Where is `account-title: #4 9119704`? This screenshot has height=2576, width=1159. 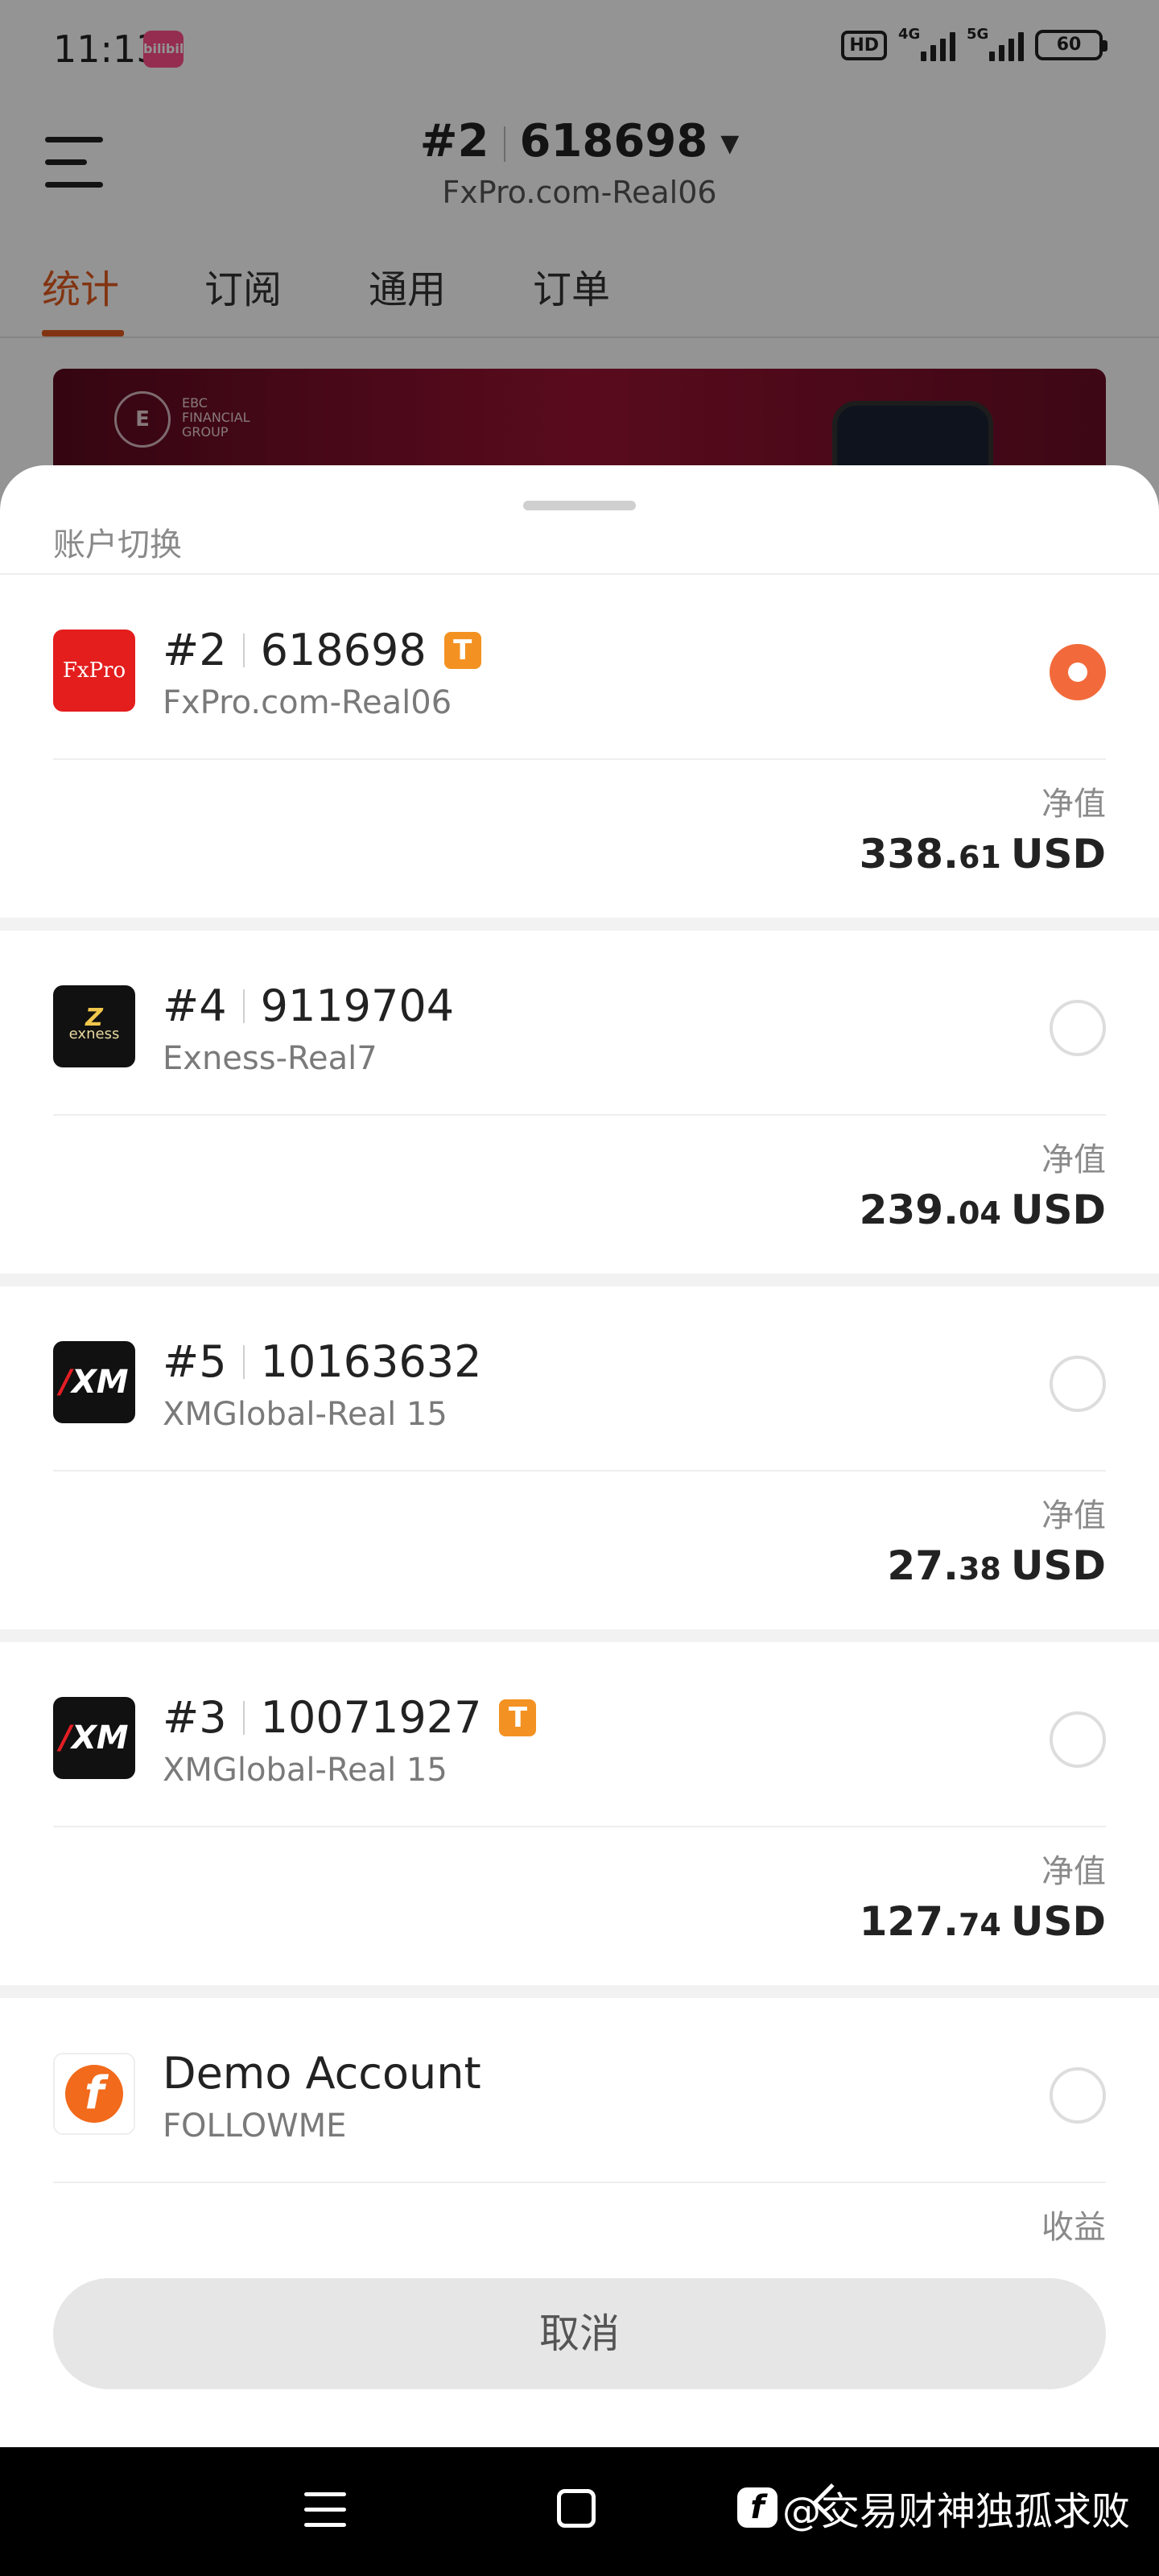 account-title: #4 9119704 is located at coordinates (308, 1006).